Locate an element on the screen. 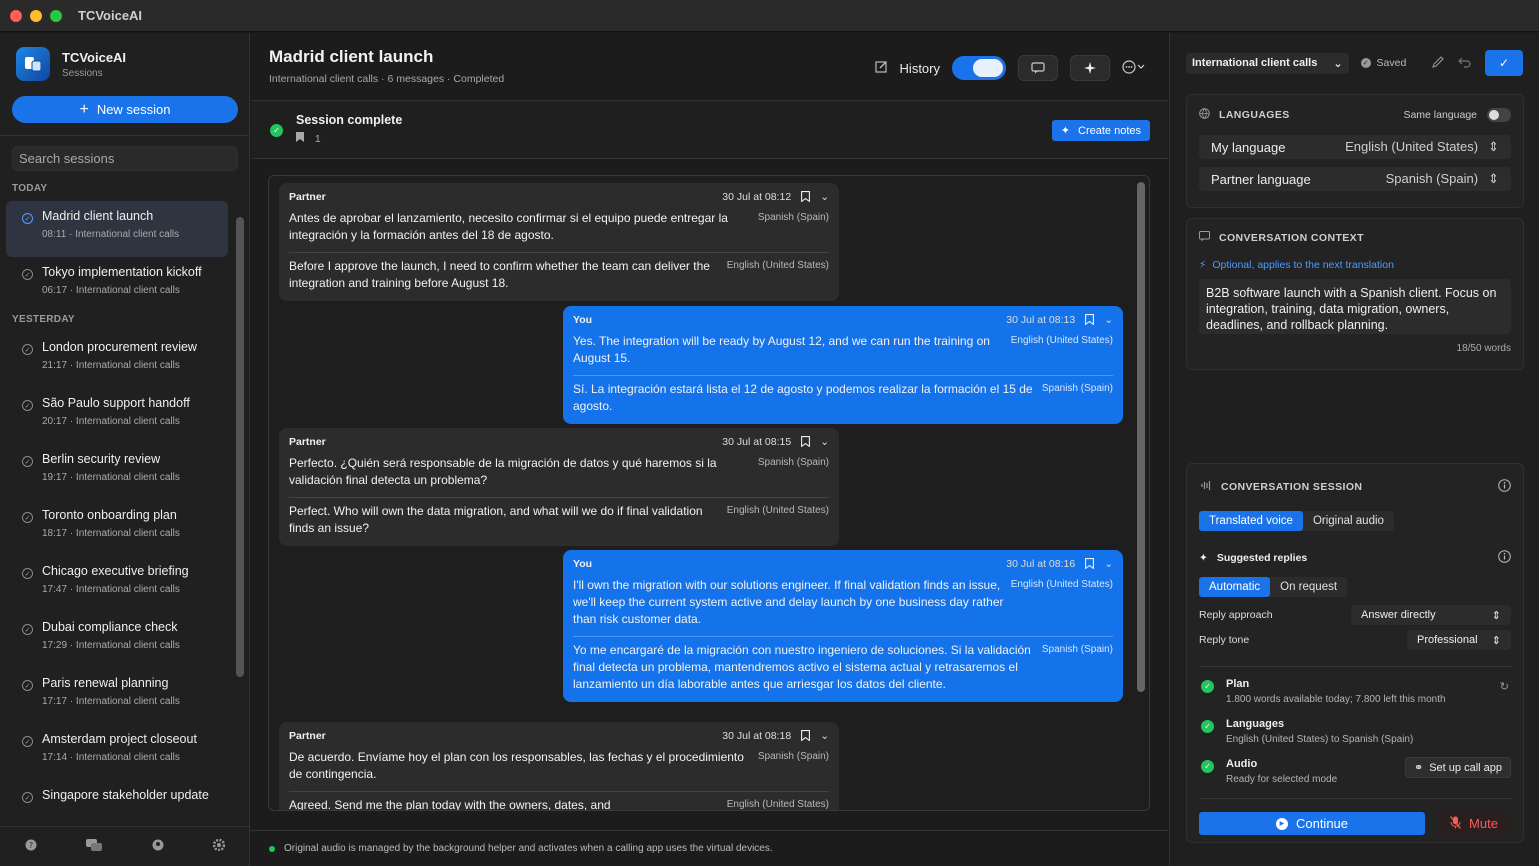  languages-heading: LANGUAGES is located at coordinates (1254, 115).